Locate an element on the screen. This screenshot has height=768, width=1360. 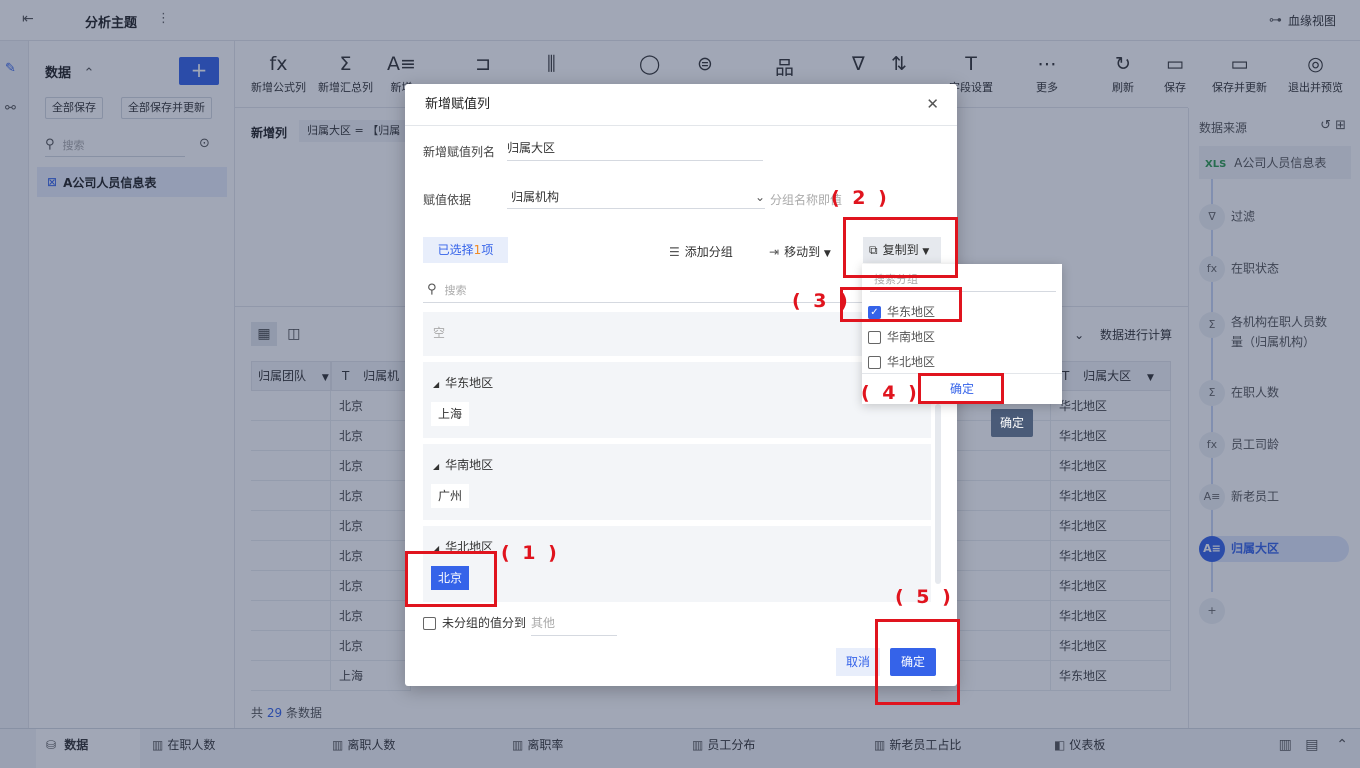
ungrouped-label: 未分组的值分到 is located at coordinates (484, 623).